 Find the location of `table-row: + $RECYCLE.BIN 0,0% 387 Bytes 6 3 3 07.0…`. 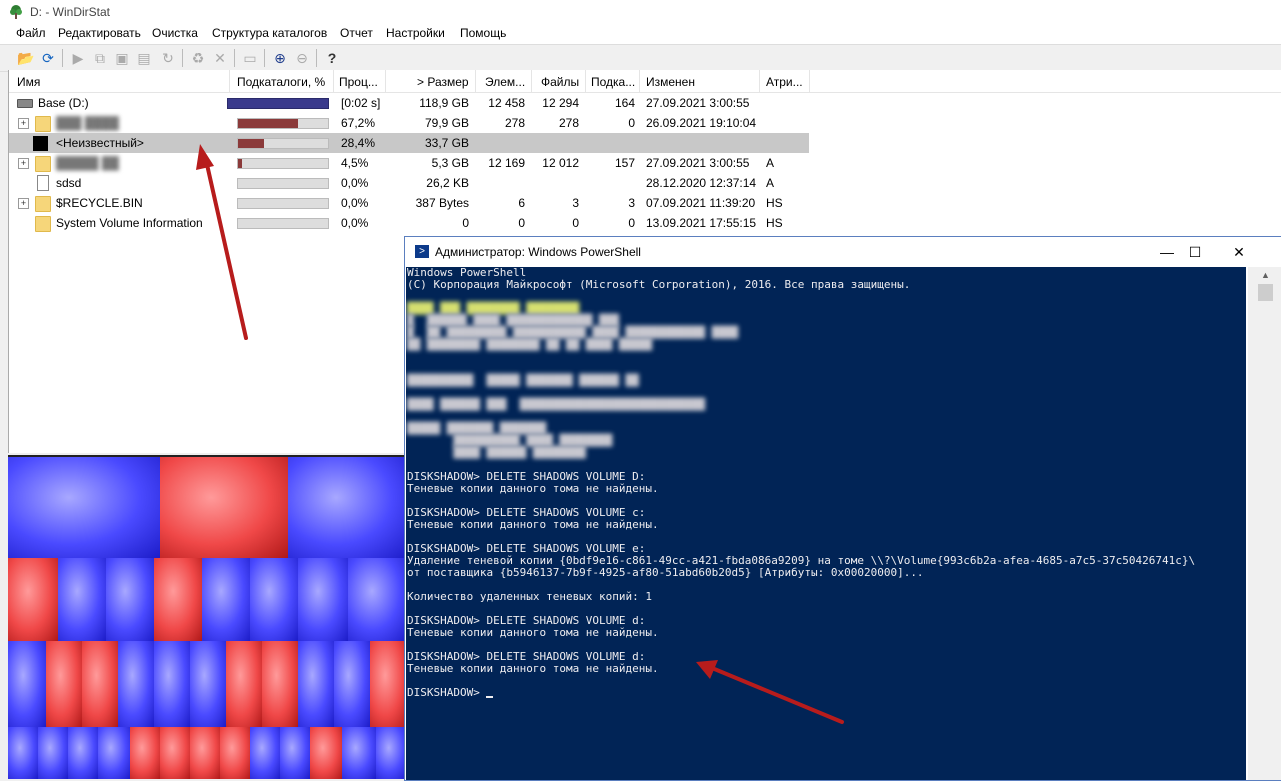

table-row: + $RECYCLE.BIN 0,0% 387 Bytes 6 3 3 07.0… is located at coordinates (409, 203).